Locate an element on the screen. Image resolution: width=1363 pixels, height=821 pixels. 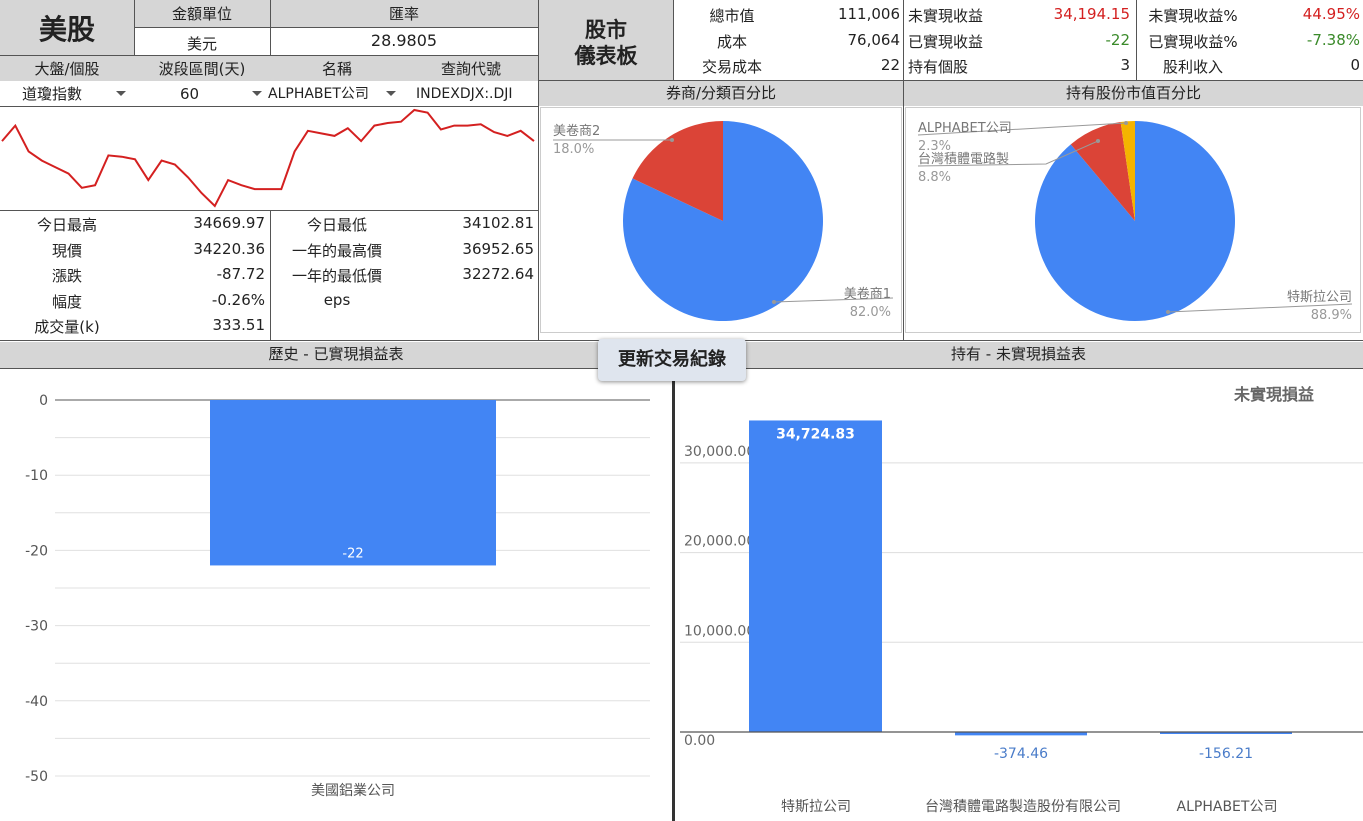
x-category-label: ALPHABET公司 is located at coordinates (1227, 807).